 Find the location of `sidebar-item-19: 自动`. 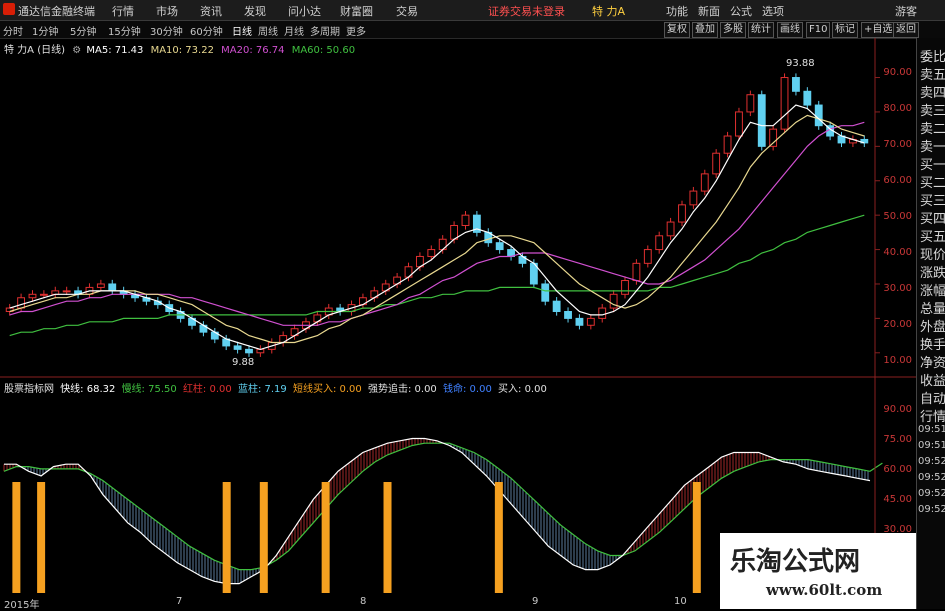

sidebar-item-19: 自动 is located at coordinates (932, 397).